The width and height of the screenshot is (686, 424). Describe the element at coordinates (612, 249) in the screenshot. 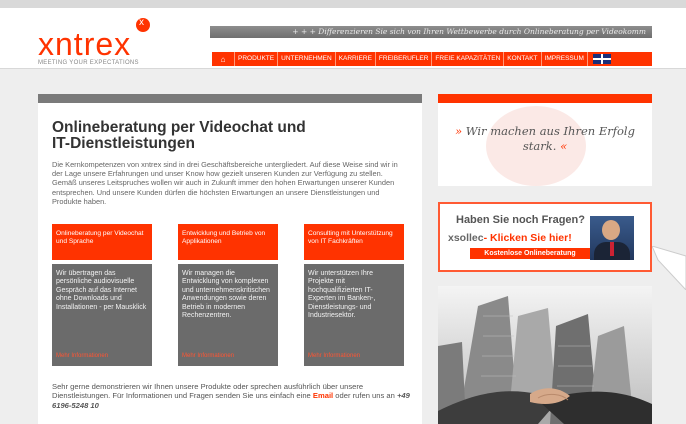

I see `avatar-tie` at that location.